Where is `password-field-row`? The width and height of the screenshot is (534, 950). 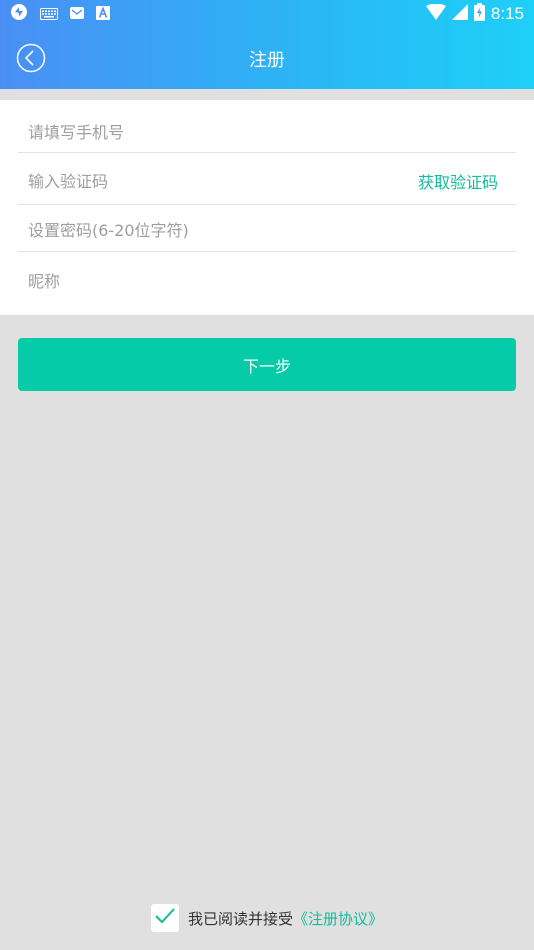
password-field-row is located at coordinates (267, 231).